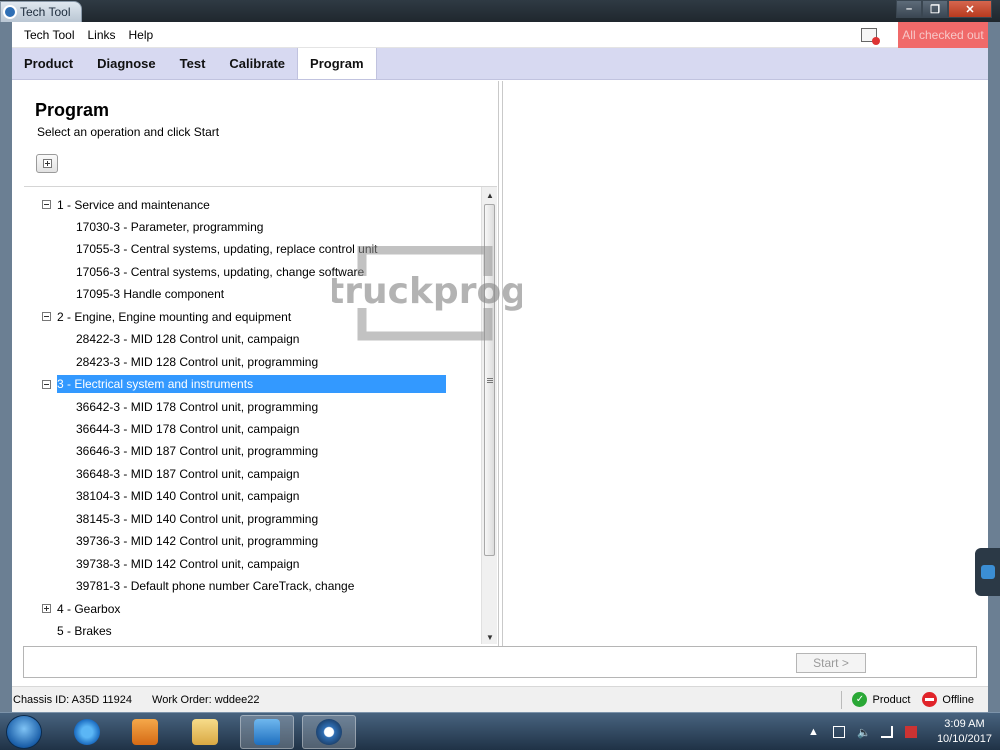  I want to click on teamviewer-icon, so click(267, 732).